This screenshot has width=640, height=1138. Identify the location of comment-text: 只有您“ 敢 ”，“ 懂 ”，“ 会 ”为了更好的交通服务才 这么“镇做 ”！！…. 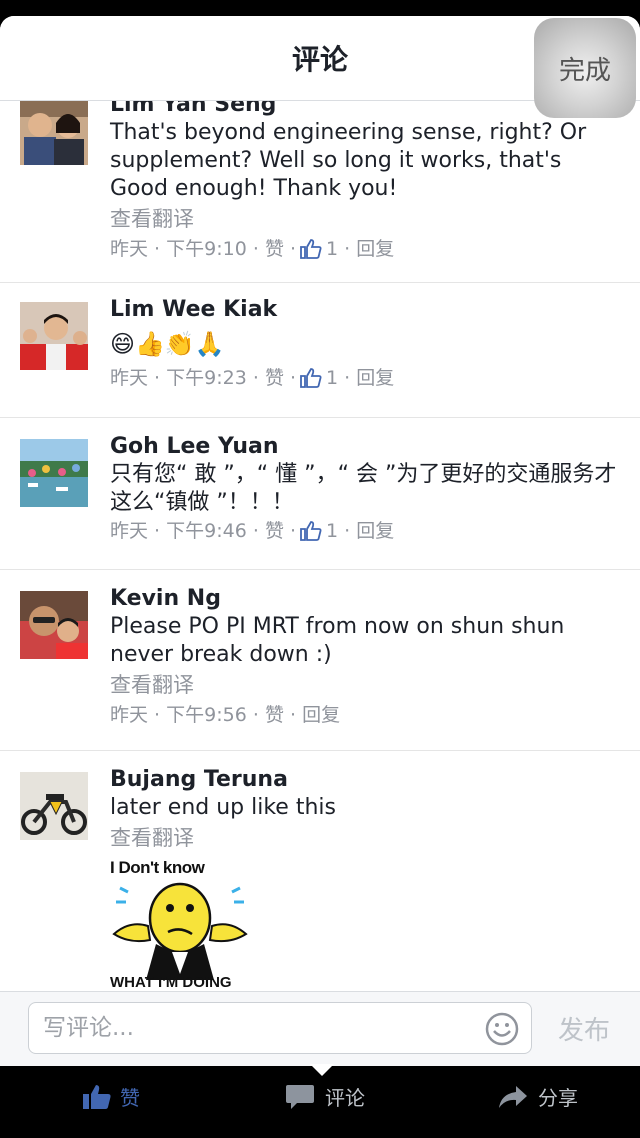
(363, 488).